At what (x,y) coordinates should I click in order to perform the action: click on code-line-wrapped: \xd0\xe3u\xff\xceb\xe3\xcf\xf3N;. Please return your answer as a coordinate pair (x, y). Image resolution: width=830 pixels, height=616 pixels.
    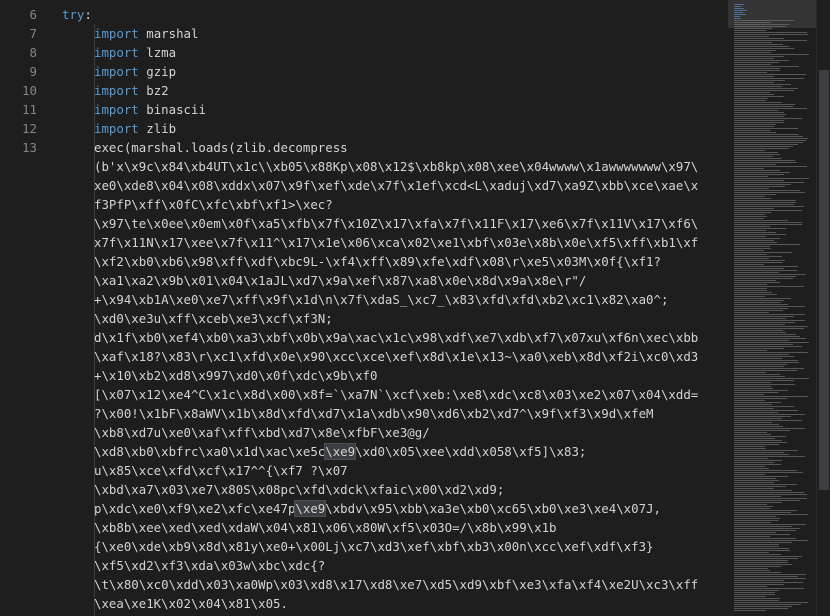
    Looking at the image, I should click on (213, 318).